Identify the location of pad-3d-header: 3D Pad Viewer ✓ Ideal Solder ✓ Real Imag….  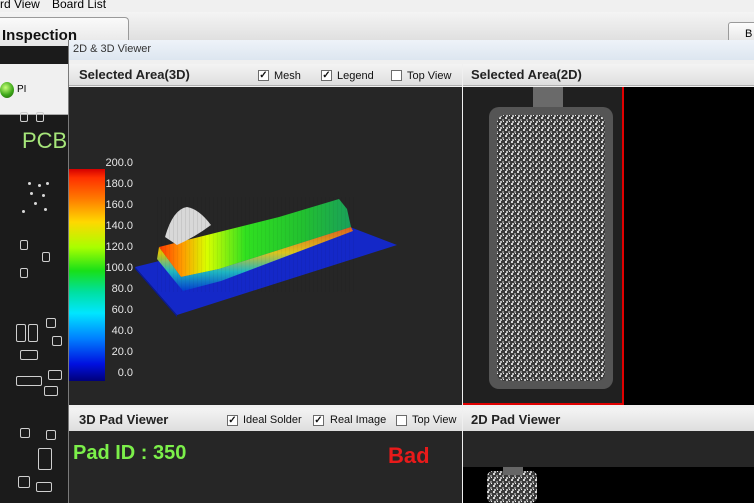
(265, 420).